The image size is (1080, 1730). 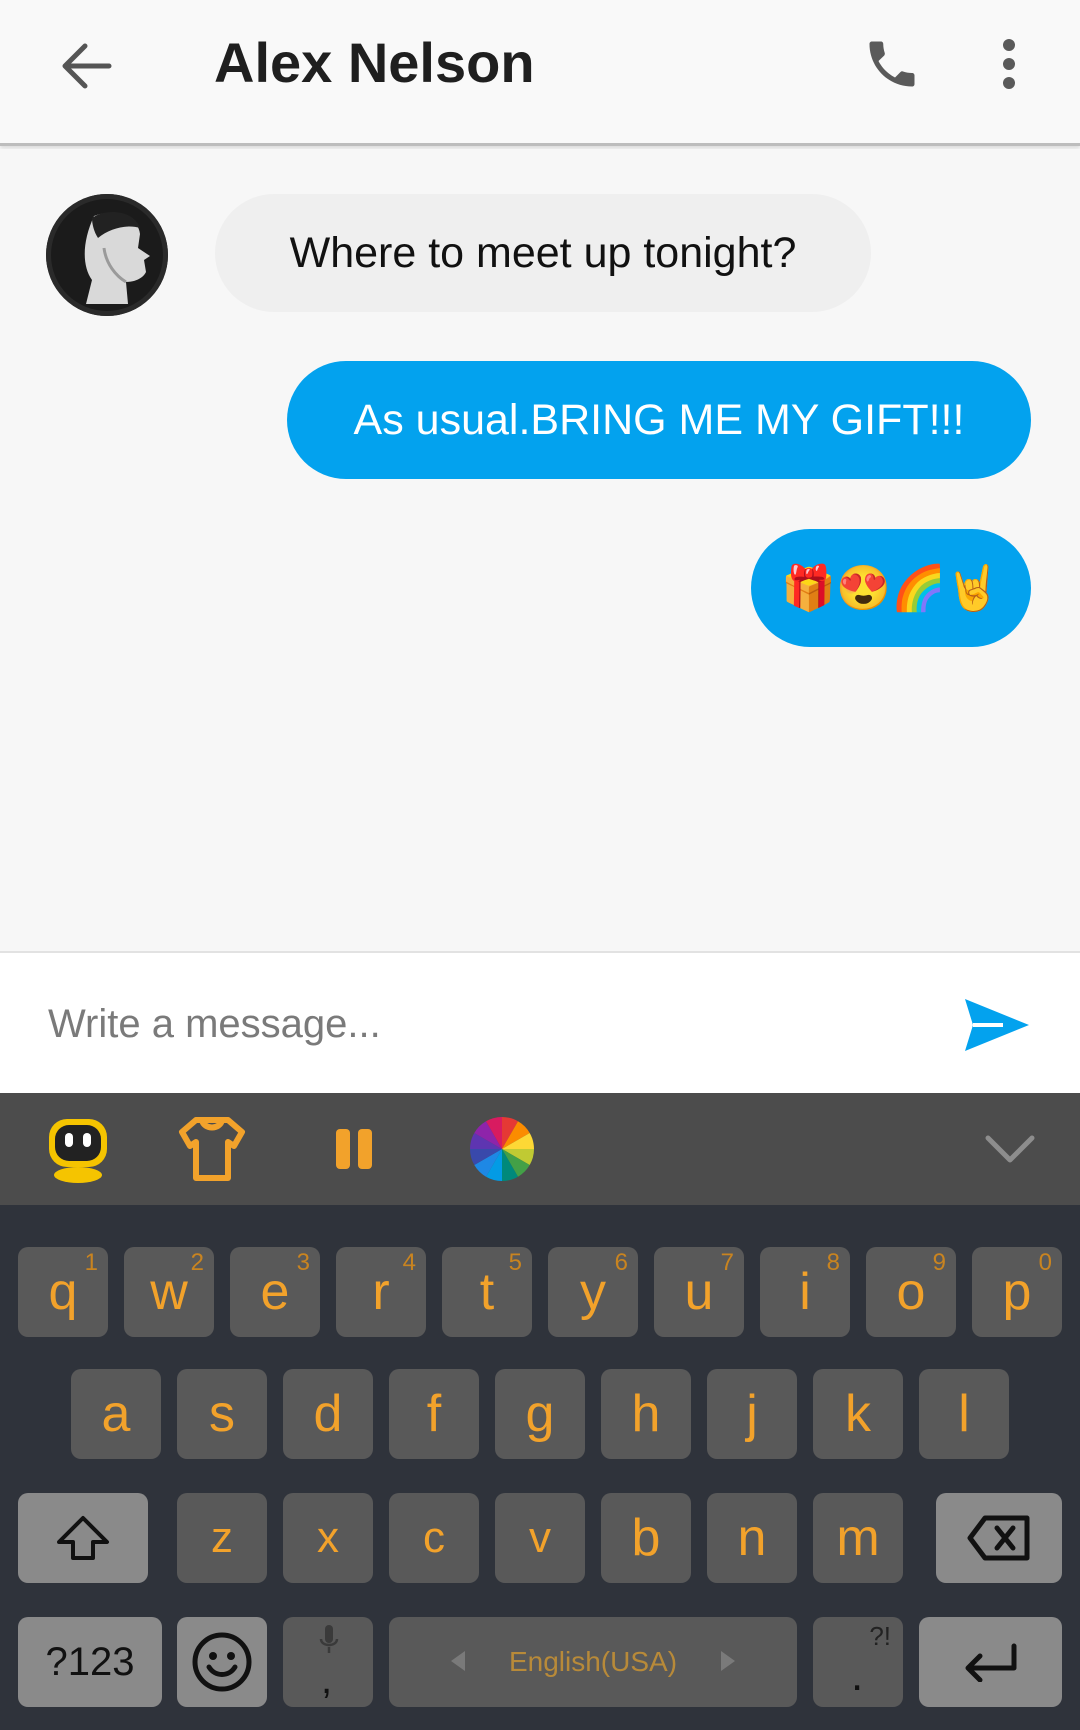 I want to click on key-l: l, so click(x=964, y=1414).